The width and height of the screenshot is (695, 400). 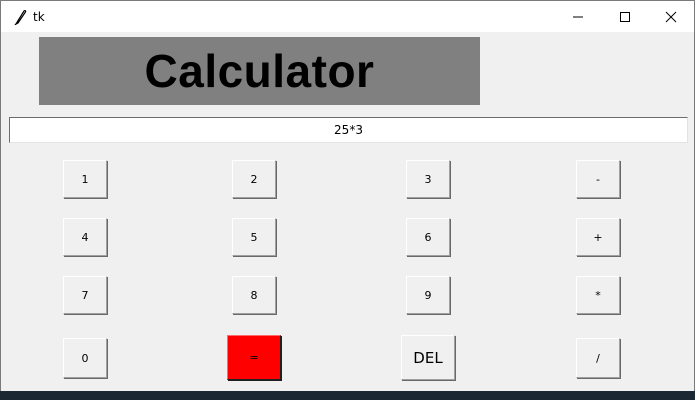 What do you see at coordinates (598, 237) in the screenshot?
I see `plus-button: +` at bounding box center [598, 237].